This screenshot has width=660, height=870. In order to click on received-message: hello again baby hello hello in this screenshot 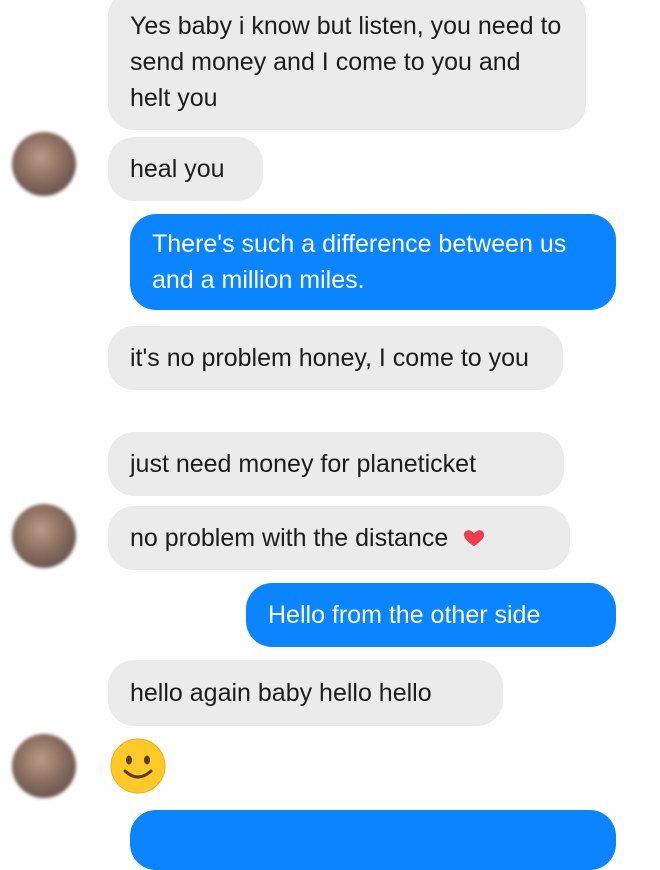, I will do `click(305, 693)`.